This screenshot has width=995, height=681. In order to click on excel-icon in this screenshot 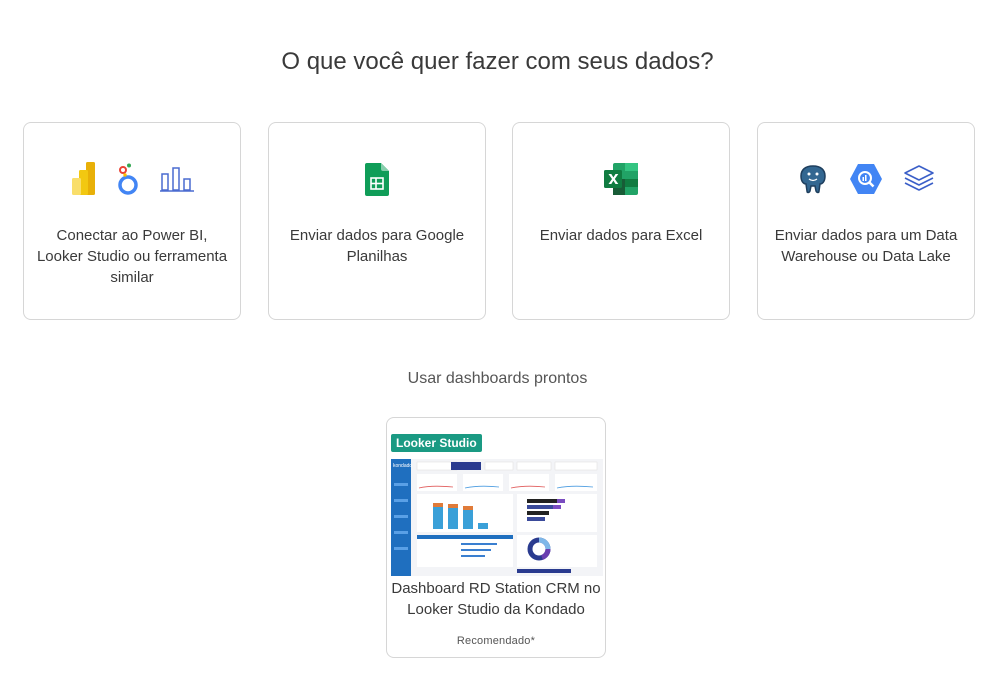, I will do `click(621, 179)`.